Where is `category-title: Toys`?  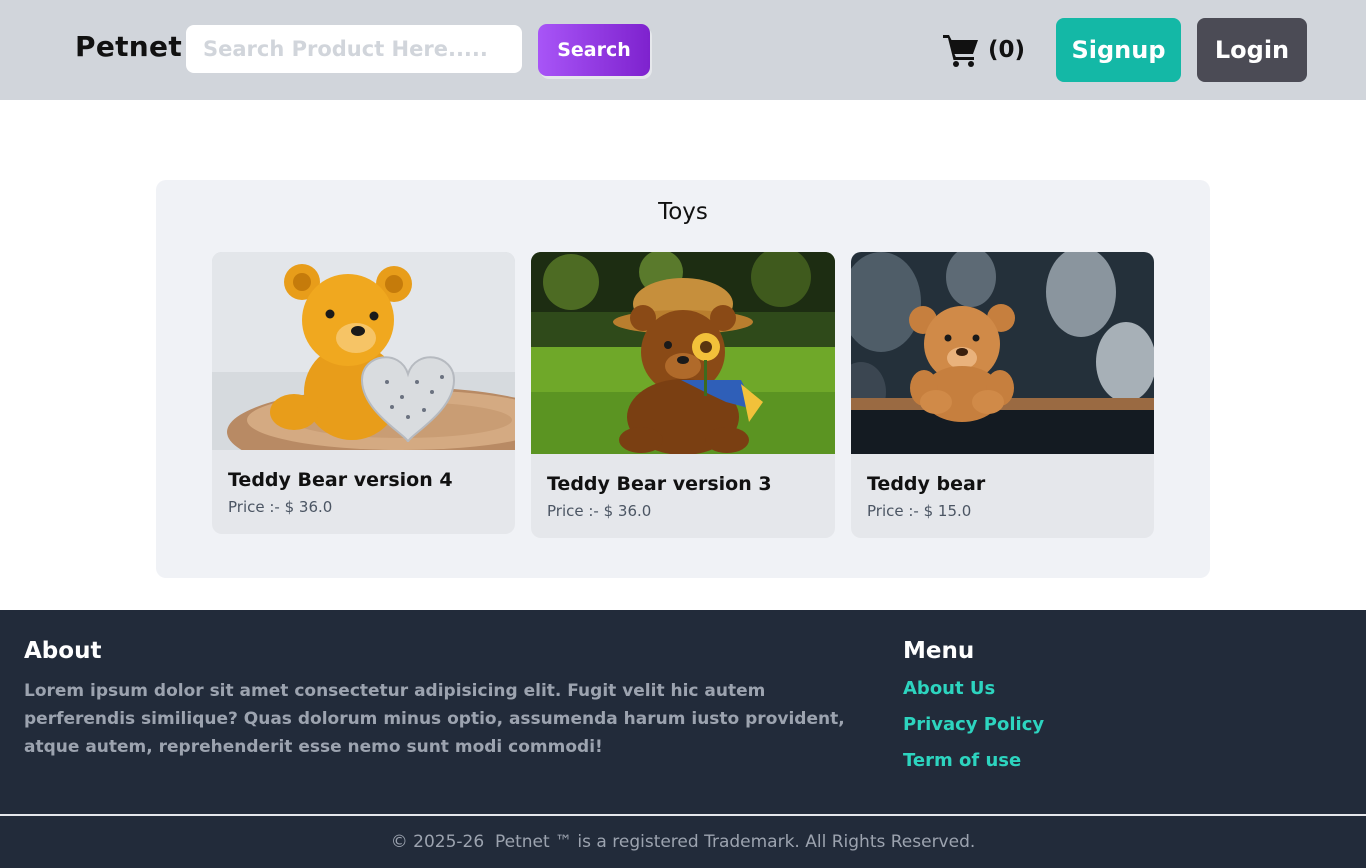 category-title: Toys is located at coordinates (683, 212).